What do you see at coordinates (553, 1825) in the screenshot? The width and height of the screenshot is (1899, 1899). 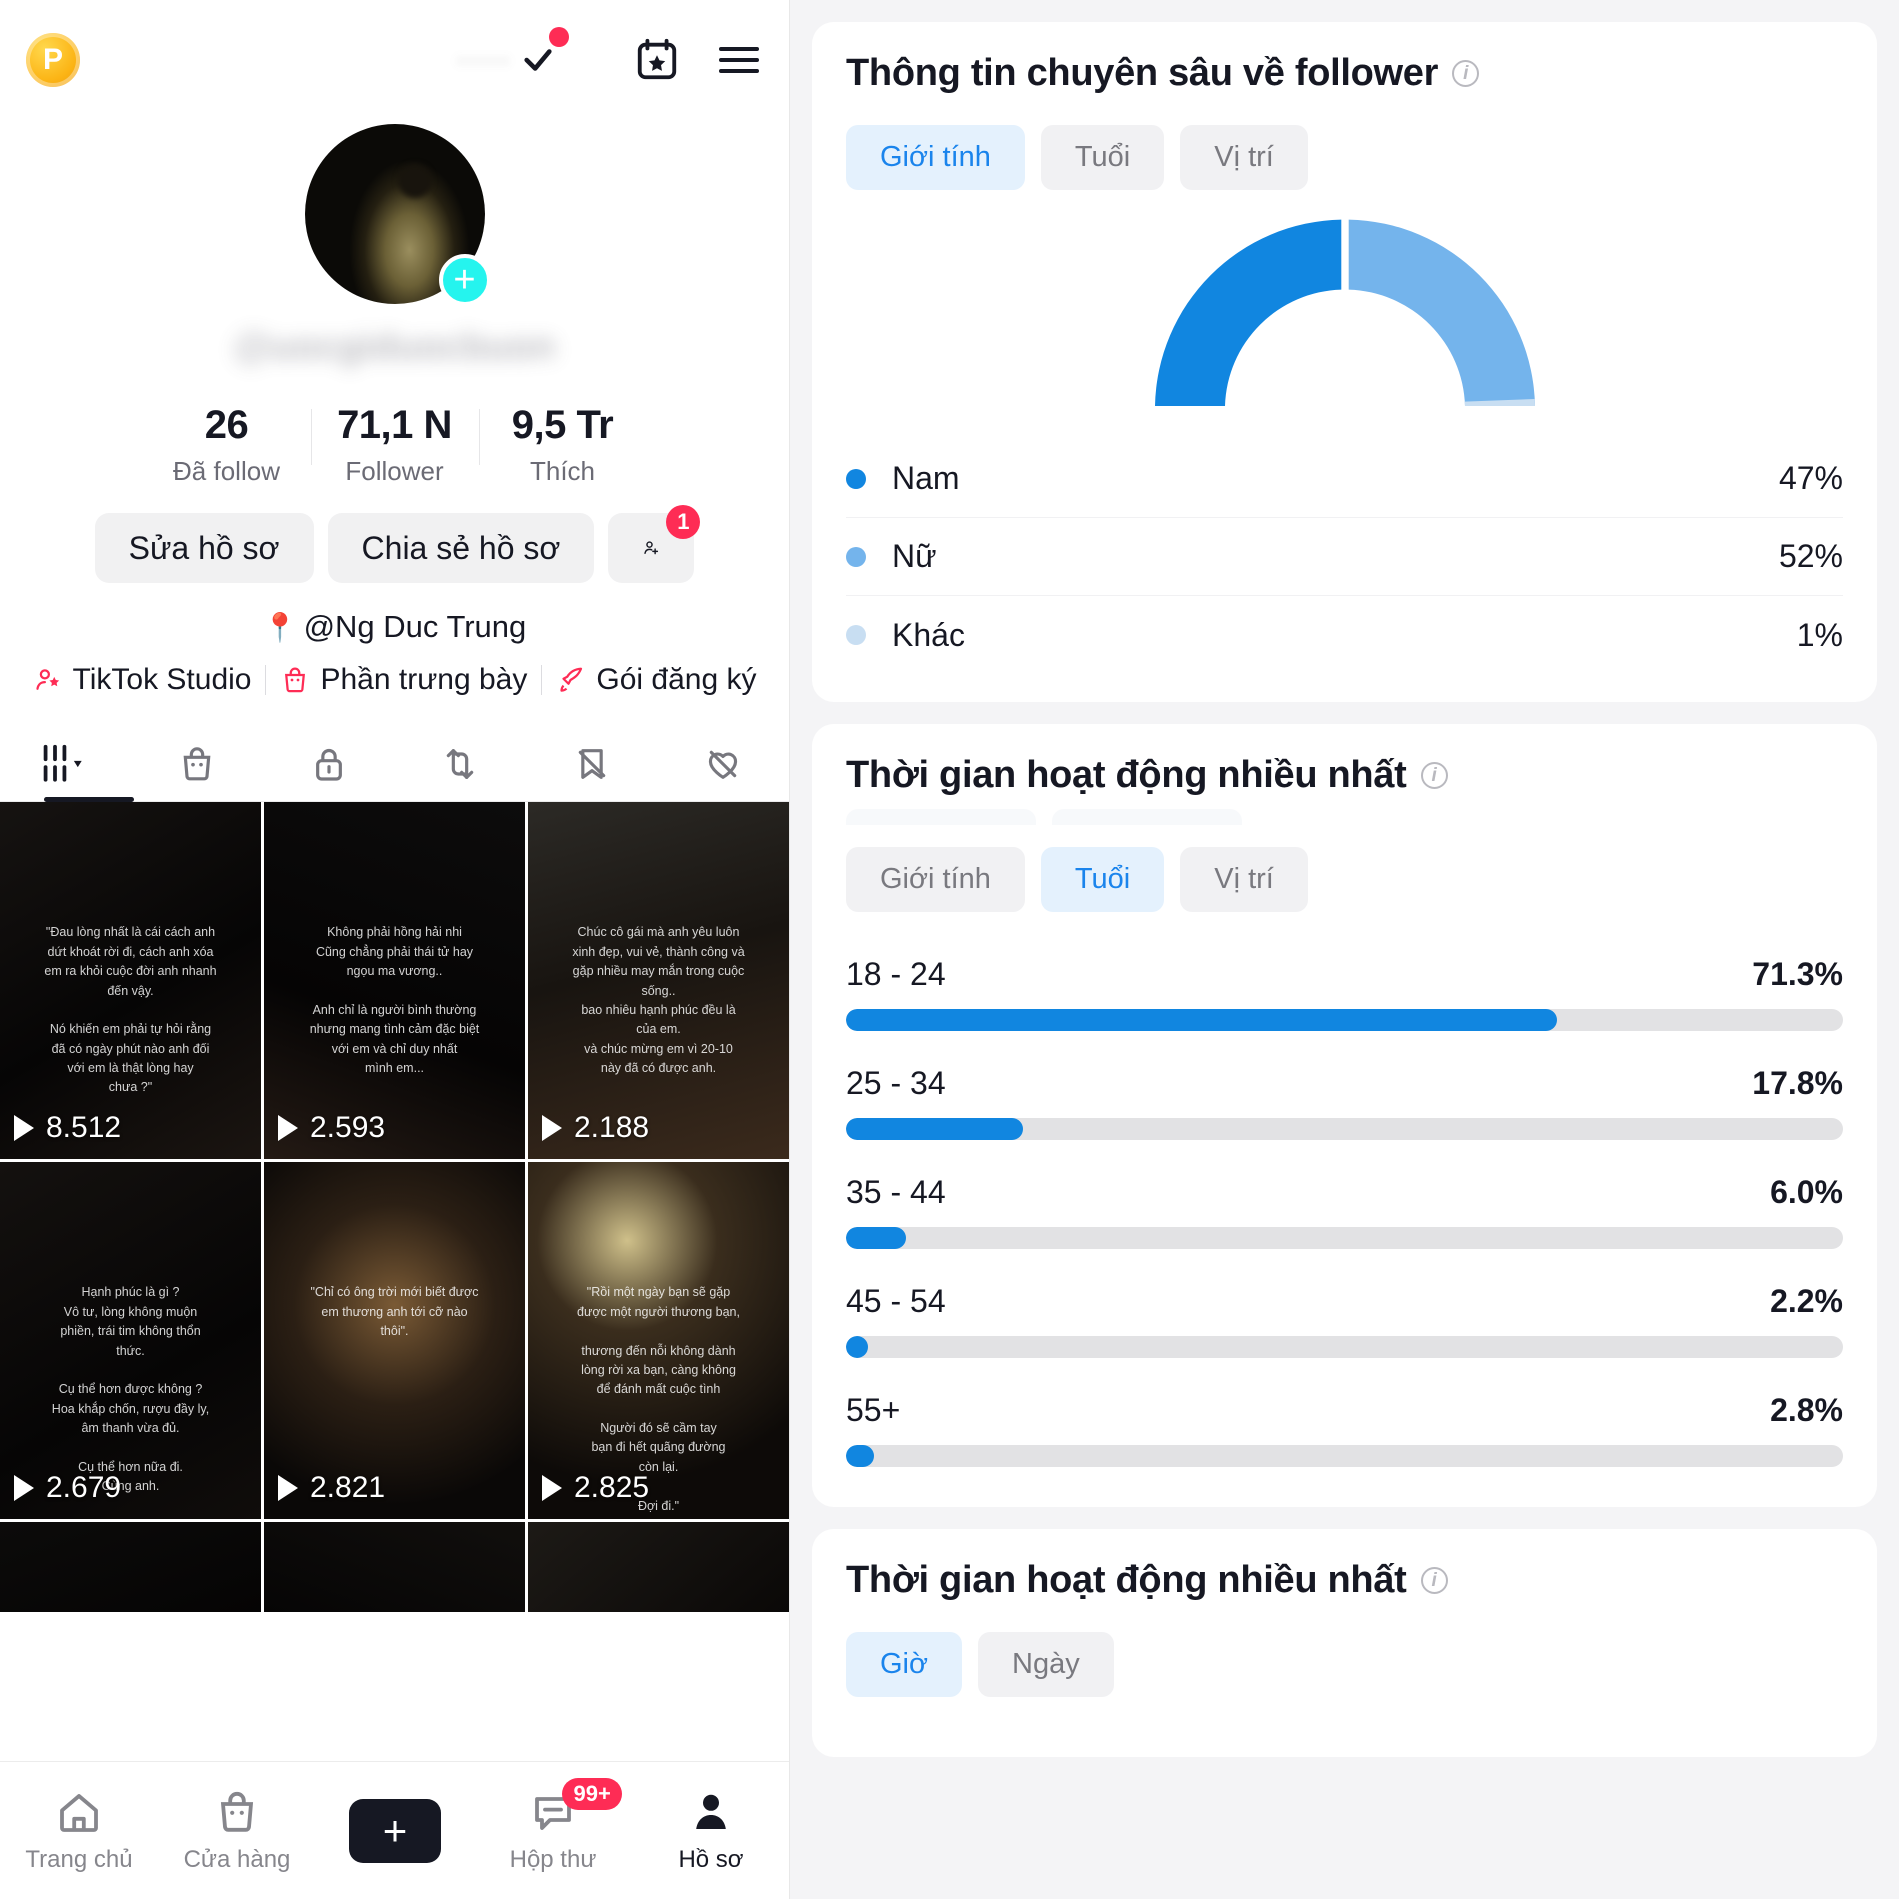 I see `nav-item-inbox: Hộp thư 99+` at bounding box center [553, 1825].